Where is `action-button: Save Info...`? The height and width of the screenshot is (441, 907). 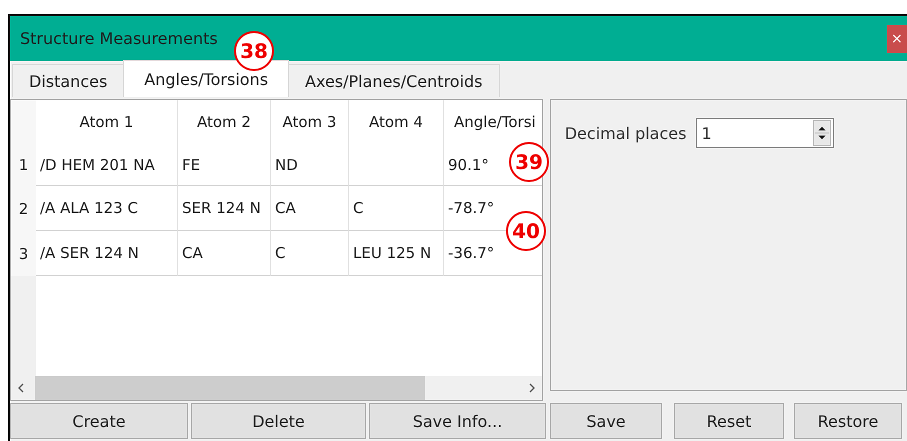
action-button: Save Info... is located at coordinates (457, 421).